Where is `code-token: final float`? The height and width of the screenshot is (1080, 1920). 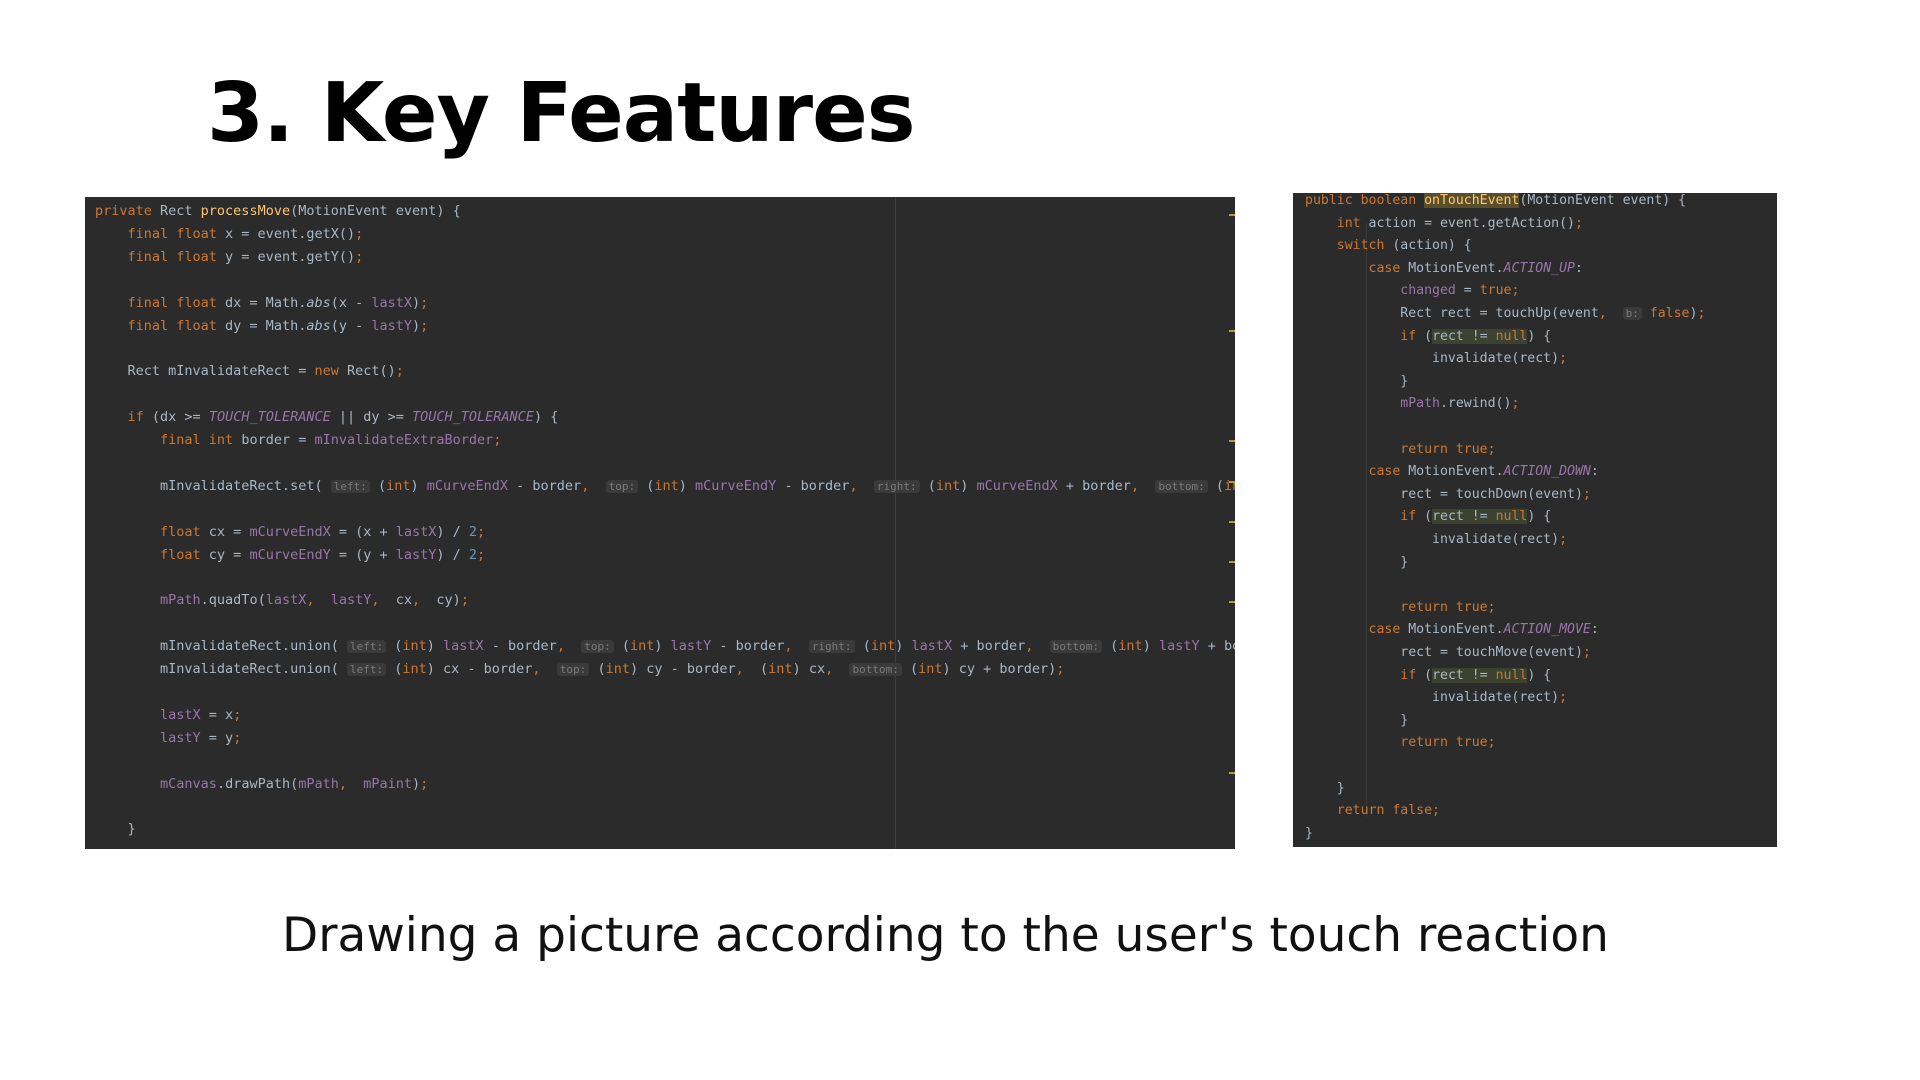
code-token: final float is located at coordinates (160, 325).